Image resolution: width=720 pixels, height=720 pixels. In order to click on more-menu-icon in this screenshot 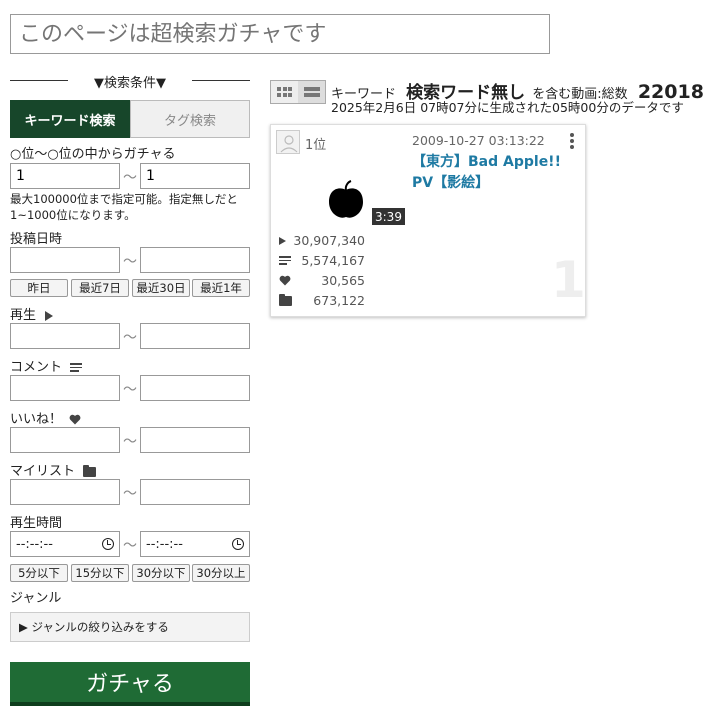, I will do `click(572, 142)`.